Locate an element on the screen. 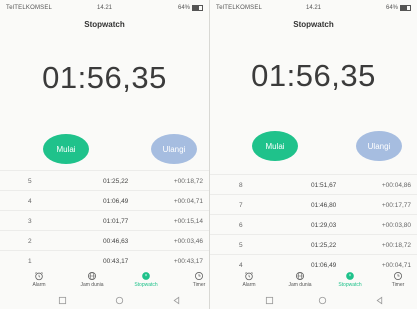 The height and width of the screenshot is (309, 417). lap-total-time: 01:01,77 is located at coordinates (116, 221).